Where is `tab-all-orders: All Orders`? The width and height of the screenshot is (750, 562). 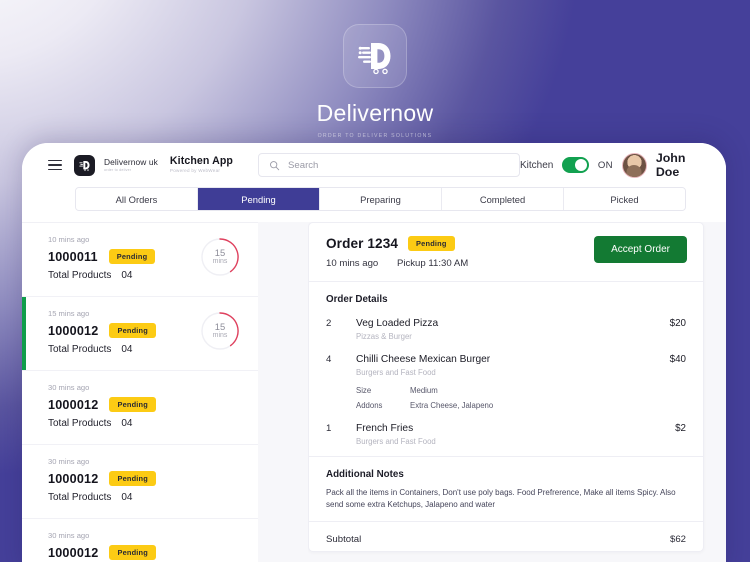
tab-all-orders: All Orders is located at coordinates (137, 199).